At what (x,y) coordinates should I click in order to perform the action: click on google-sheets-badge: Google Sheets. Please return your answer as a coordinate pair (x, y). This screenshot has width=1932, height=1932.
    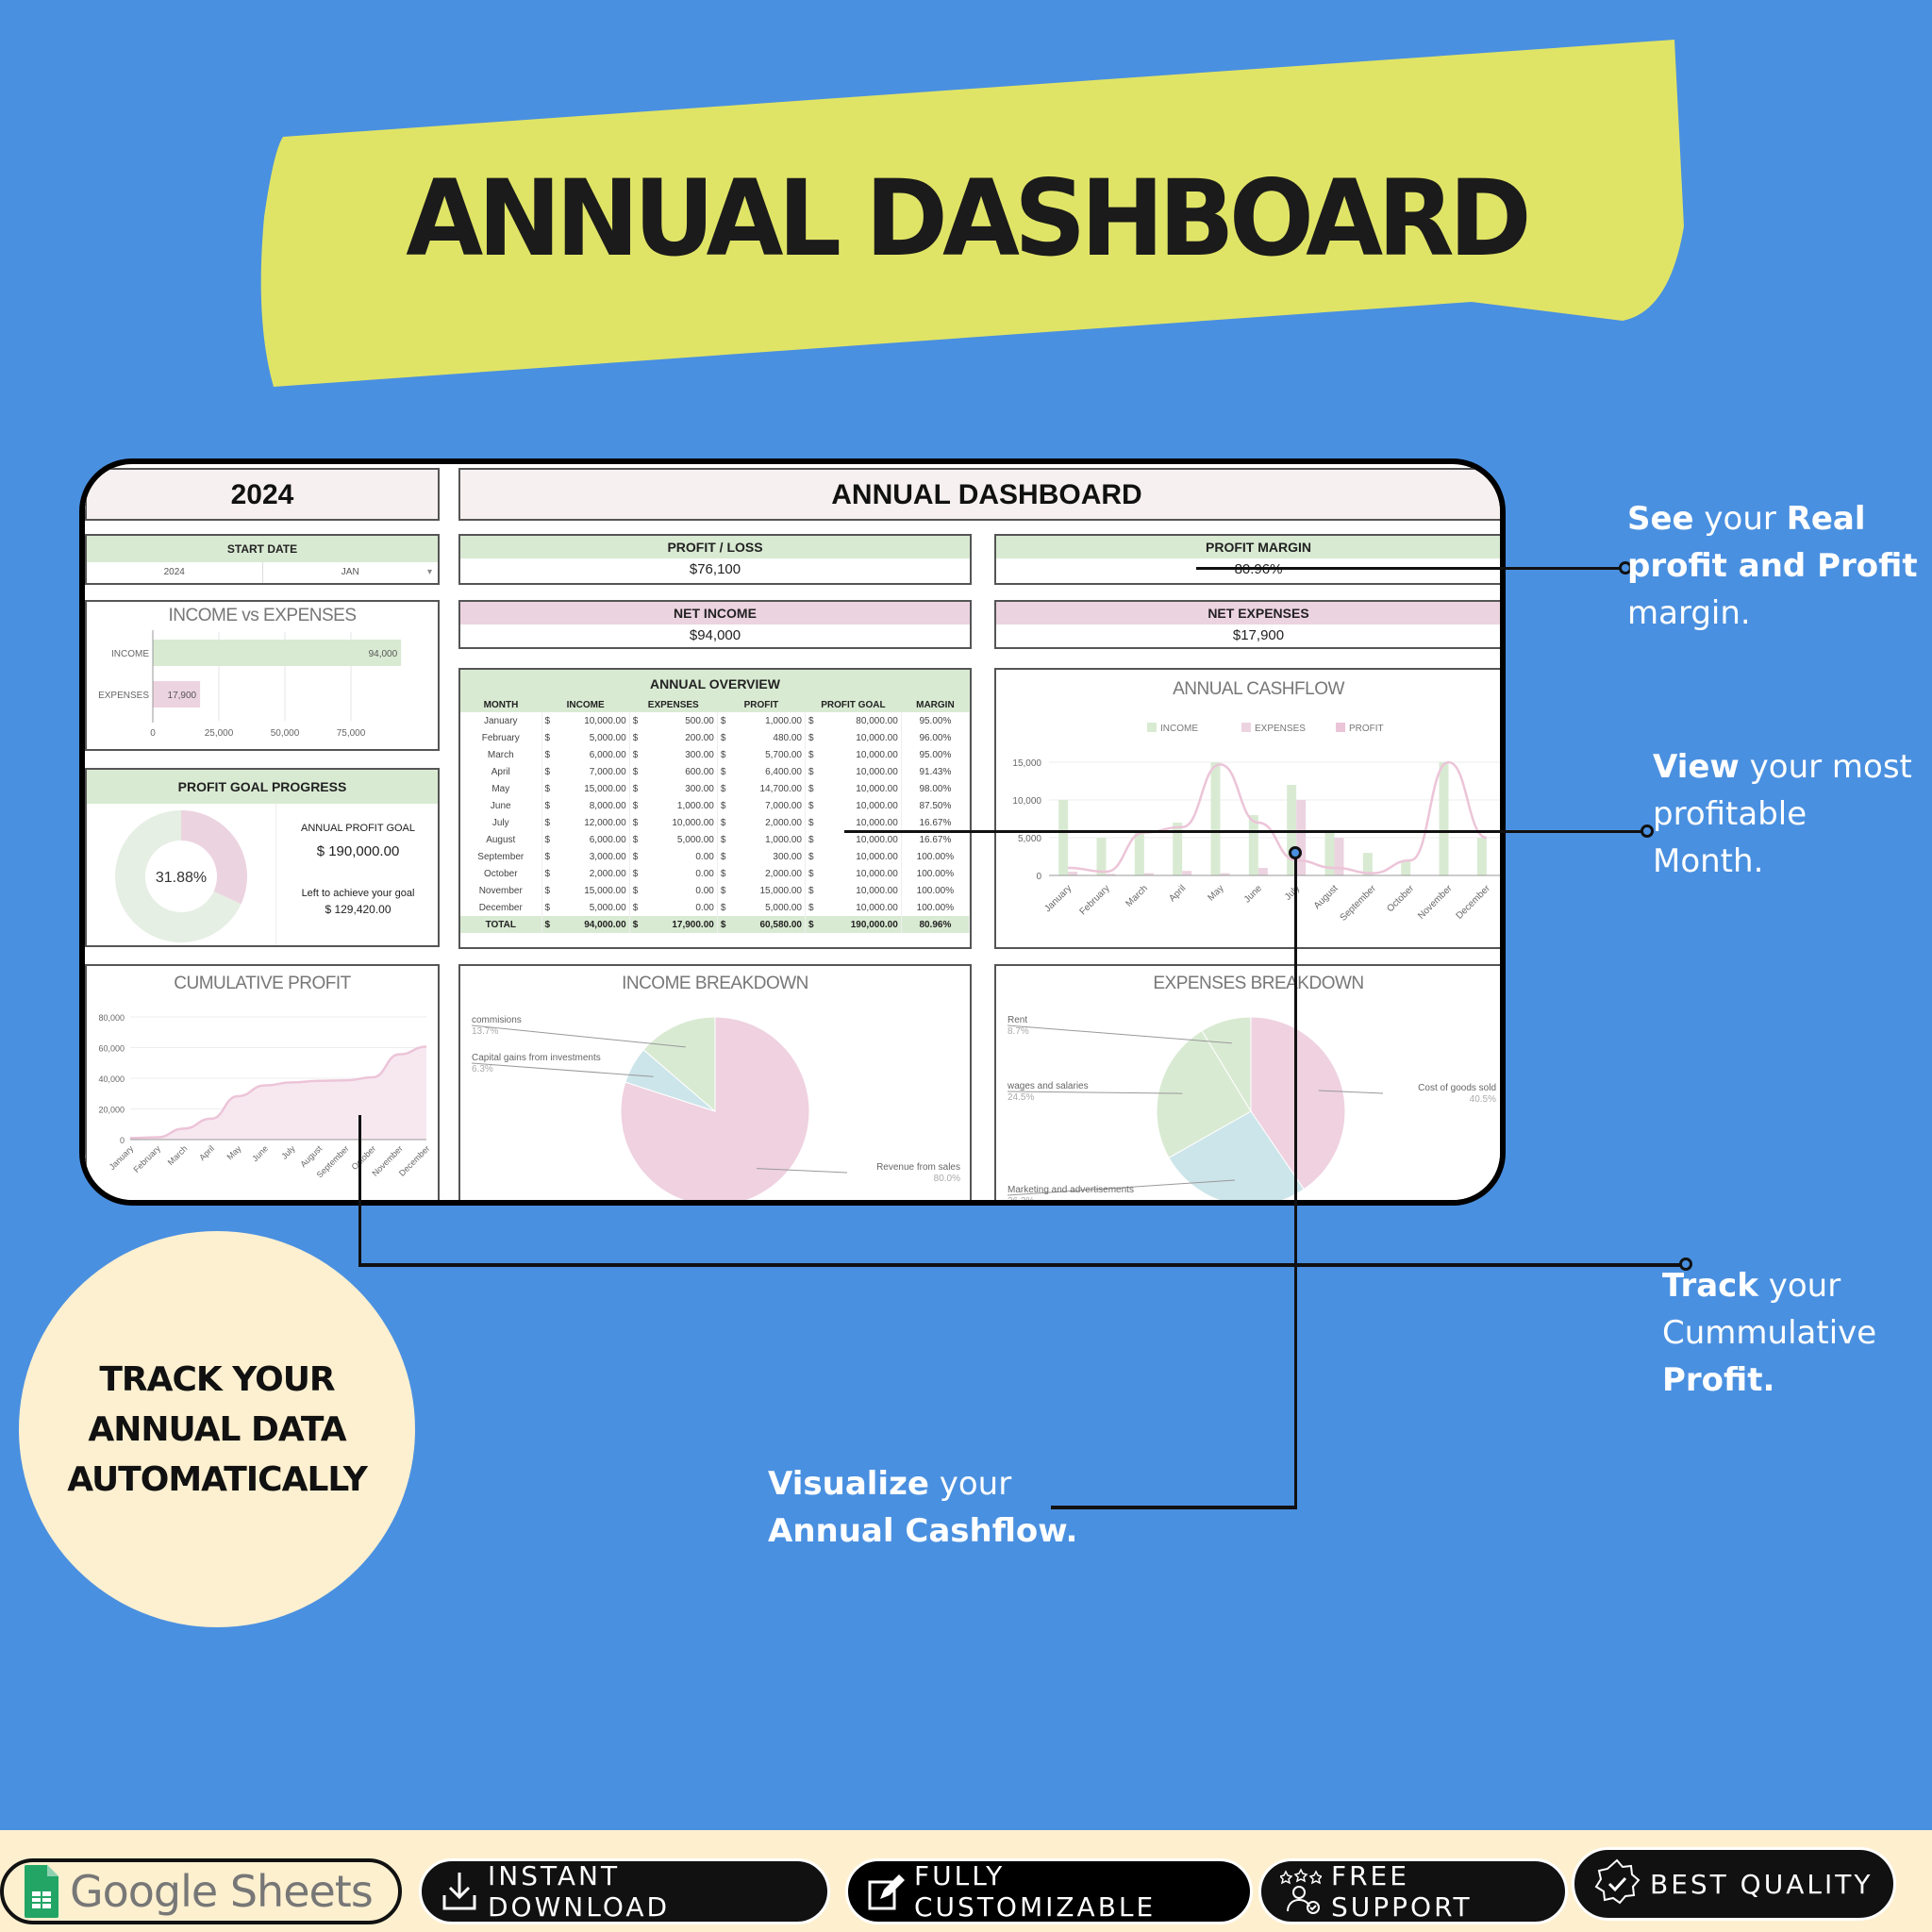
    Looking at the image, I should click on (201, 1891).